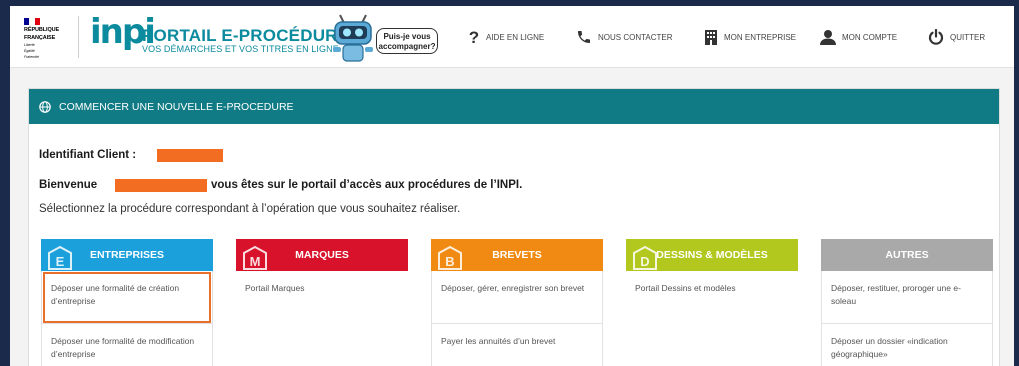  Describe the element at coordinates (31, 57) in the screenshot. I see `devise-3: Fraternité` at that location.